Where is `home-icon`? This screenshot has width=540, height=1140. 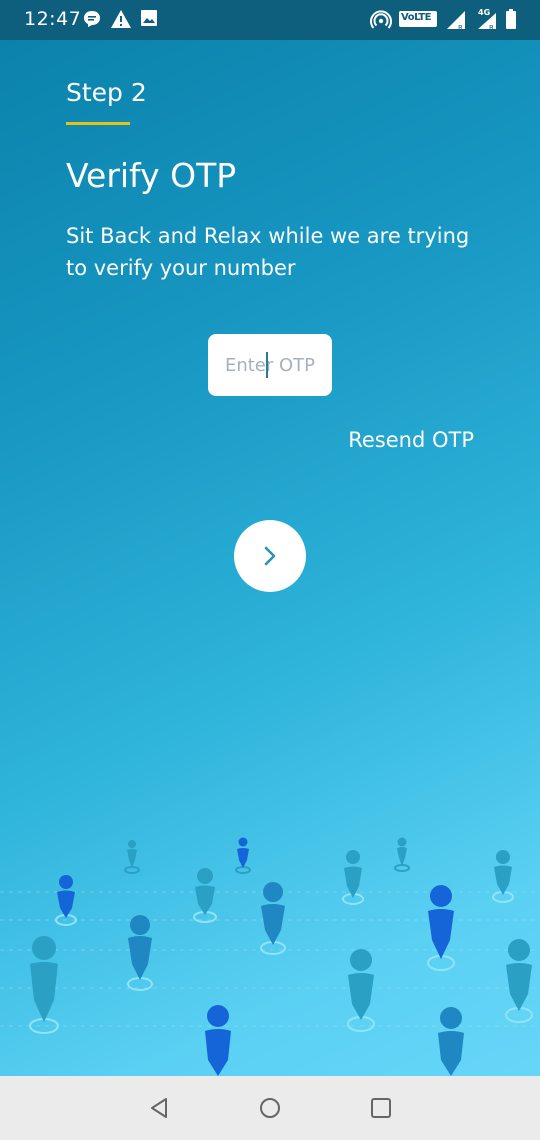 home-icon is located at coordinates (270, 1108).